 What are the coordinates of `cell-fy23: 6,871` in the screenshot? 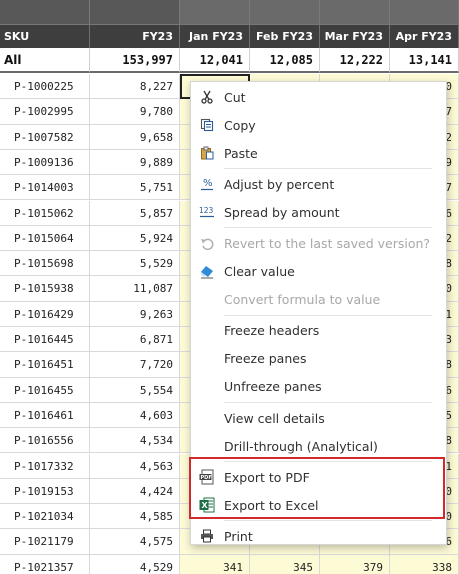 It's located at (135, 340).